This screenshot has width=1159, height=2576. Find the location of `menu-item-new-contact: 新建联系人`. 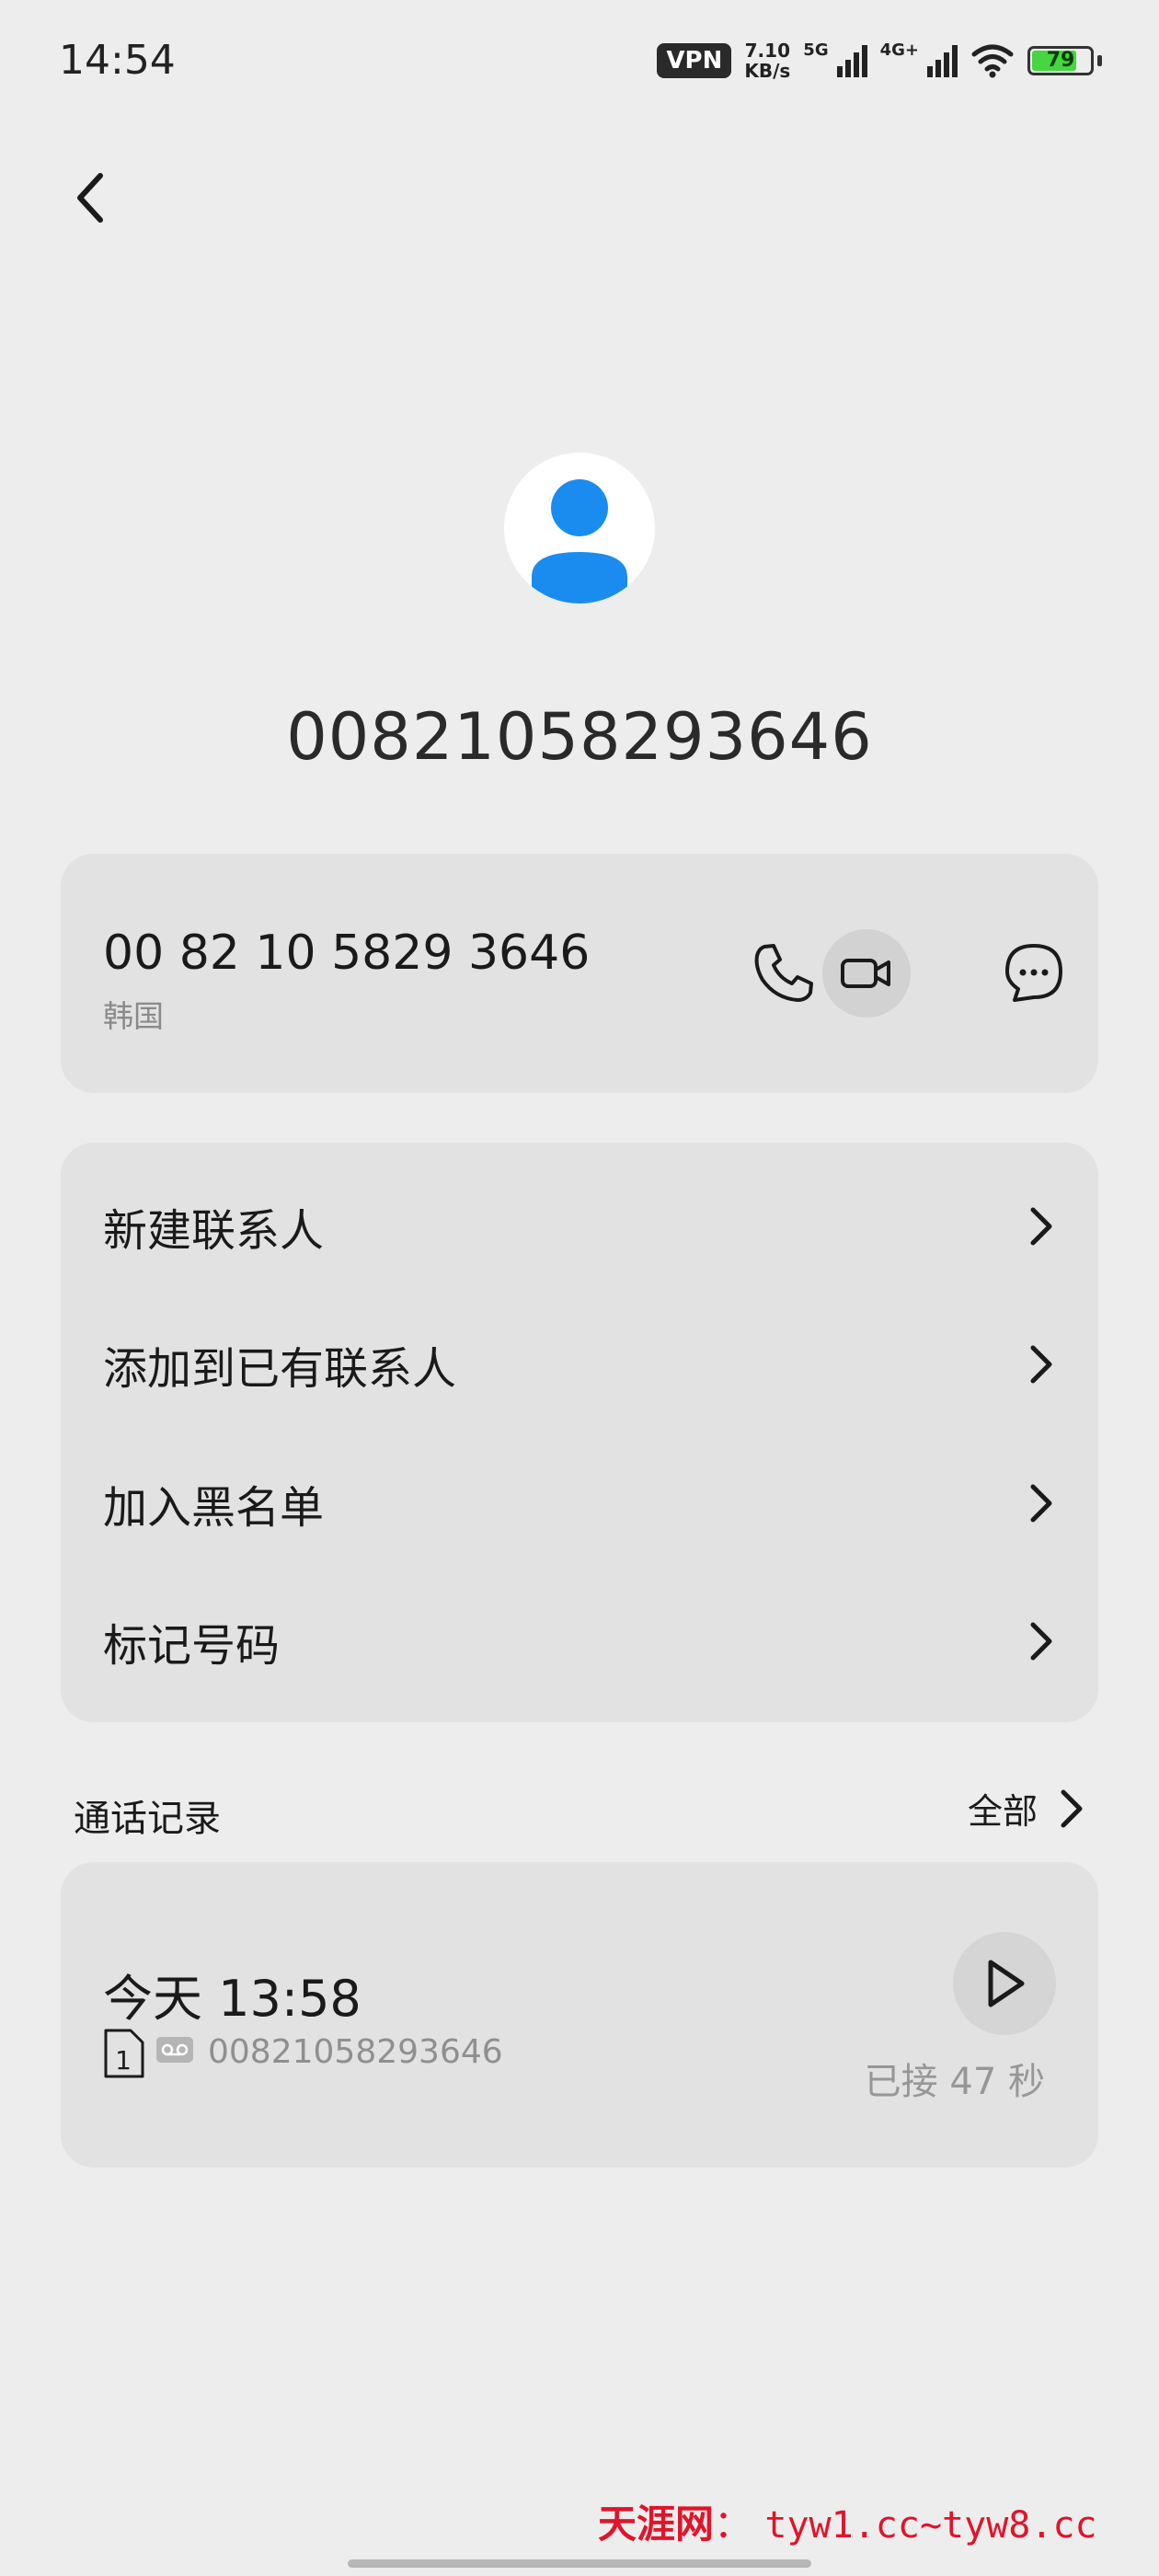

menu-item-new-contact: 新建联系人 is located at coordinates (579, 1226).